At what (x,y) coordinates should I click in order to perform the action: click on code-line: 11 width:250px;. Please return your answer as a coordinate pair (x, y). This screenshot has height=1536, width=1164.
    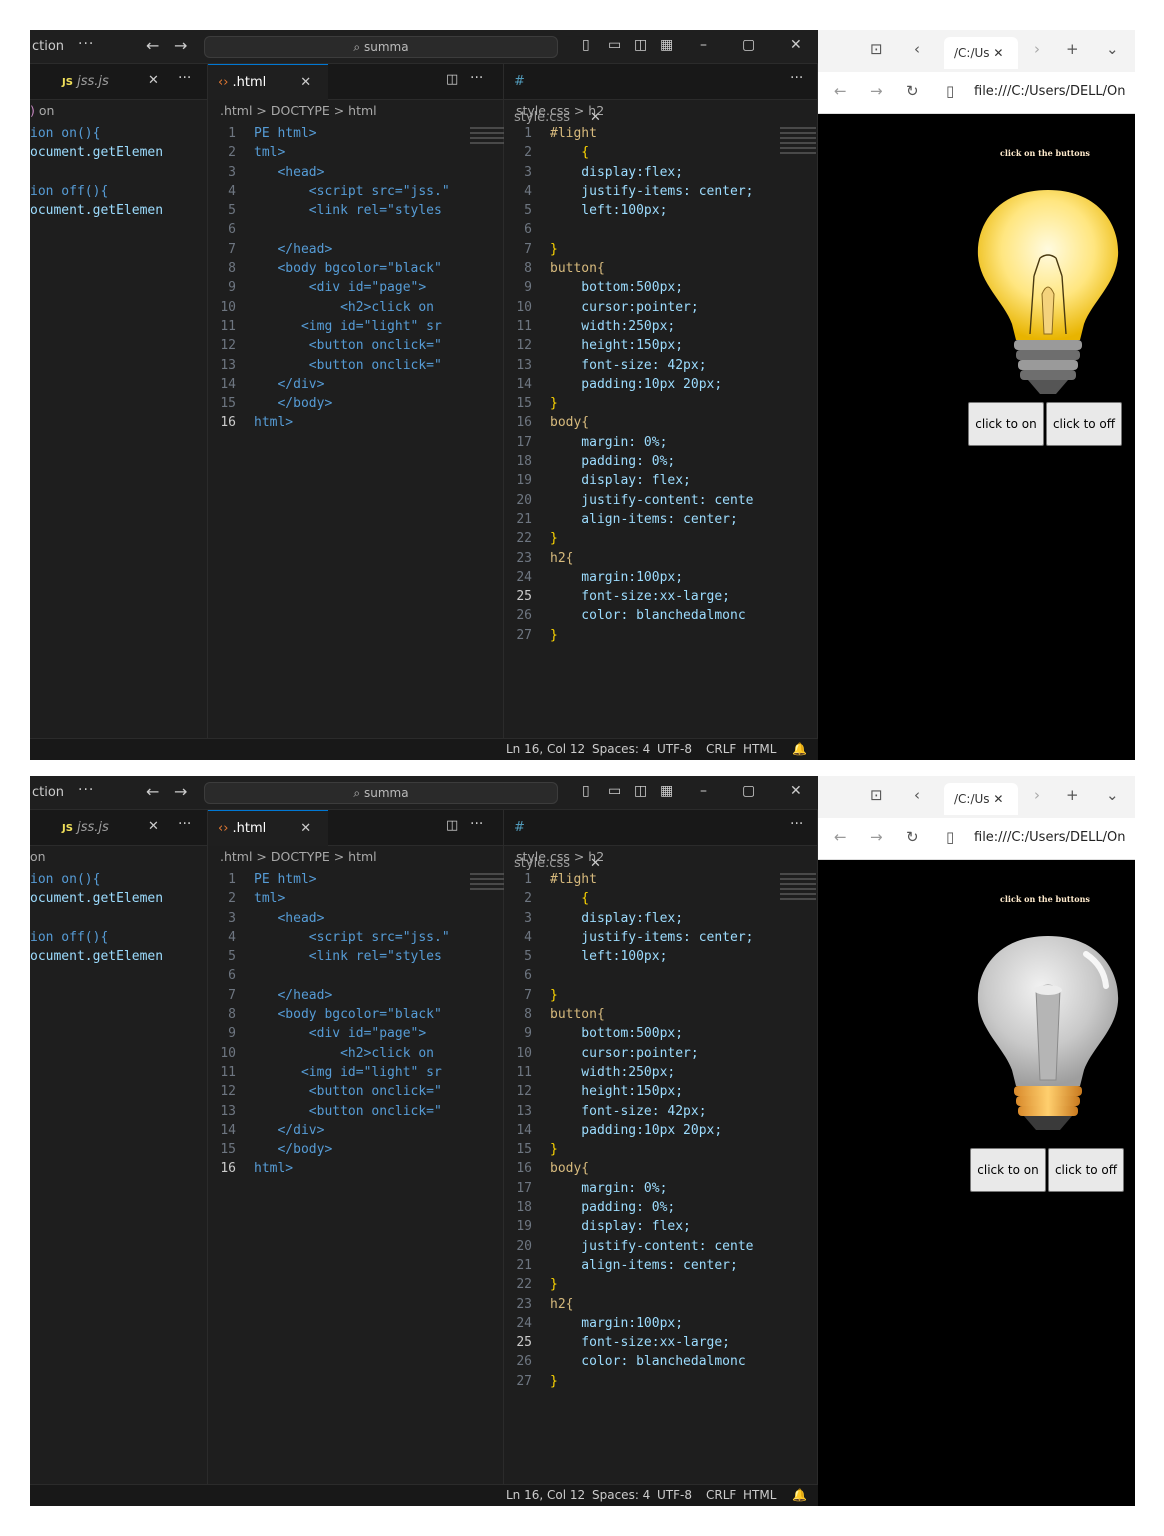
    Looking at the image, I should click on (660, 326).